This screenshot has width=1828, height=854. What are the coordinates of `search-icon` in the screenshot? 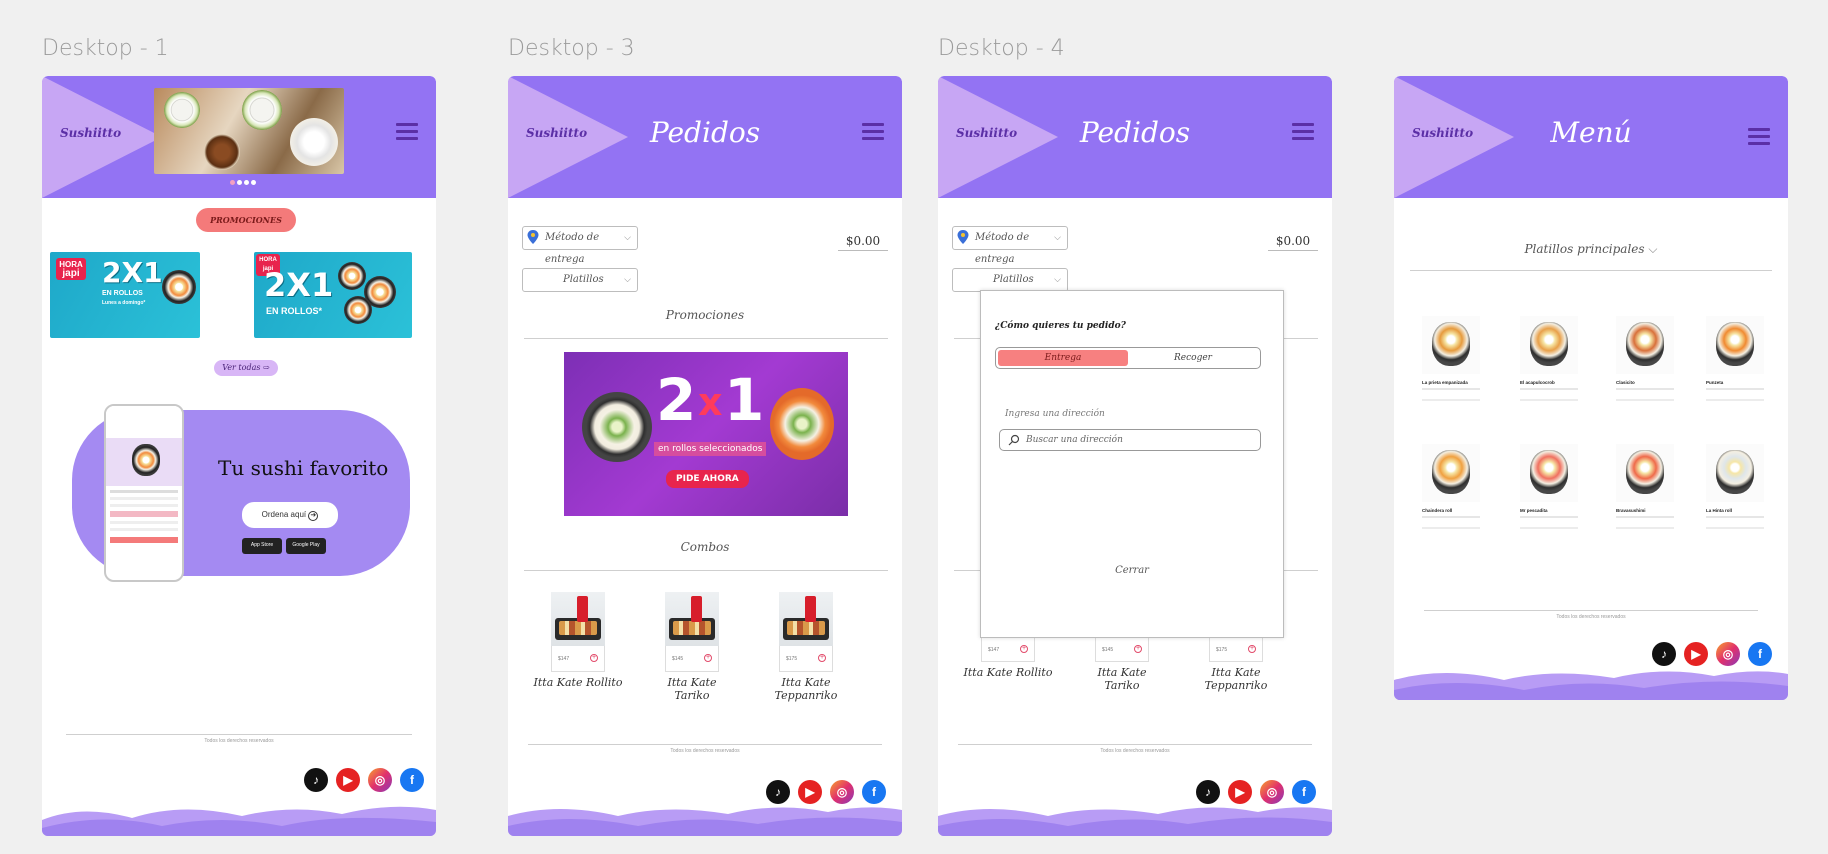 It's located at (1014, 440).